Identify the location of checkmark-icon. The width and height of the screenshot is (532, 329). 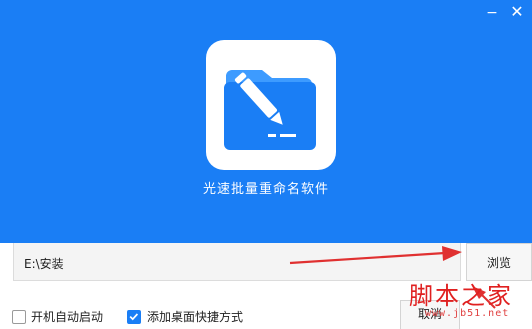
(134, 317).